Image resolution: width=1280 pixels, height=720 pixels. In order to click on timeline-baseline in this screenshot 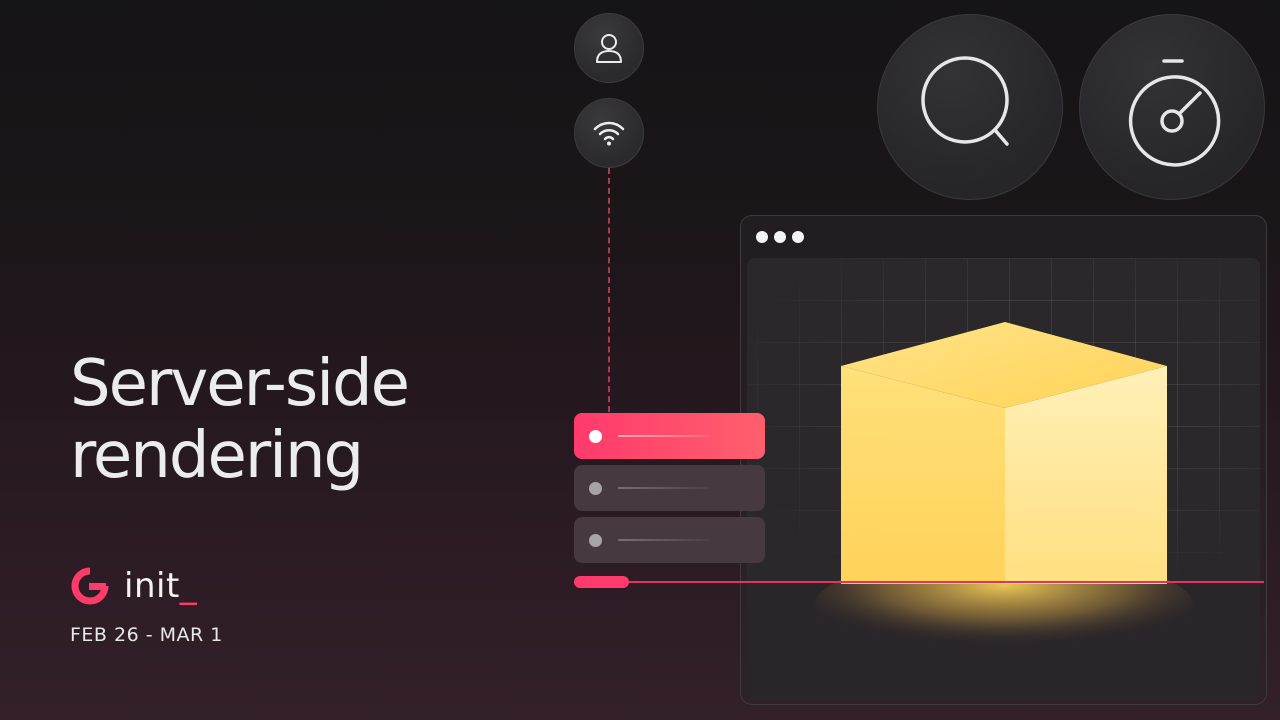, I will do `click(919, 582)`.